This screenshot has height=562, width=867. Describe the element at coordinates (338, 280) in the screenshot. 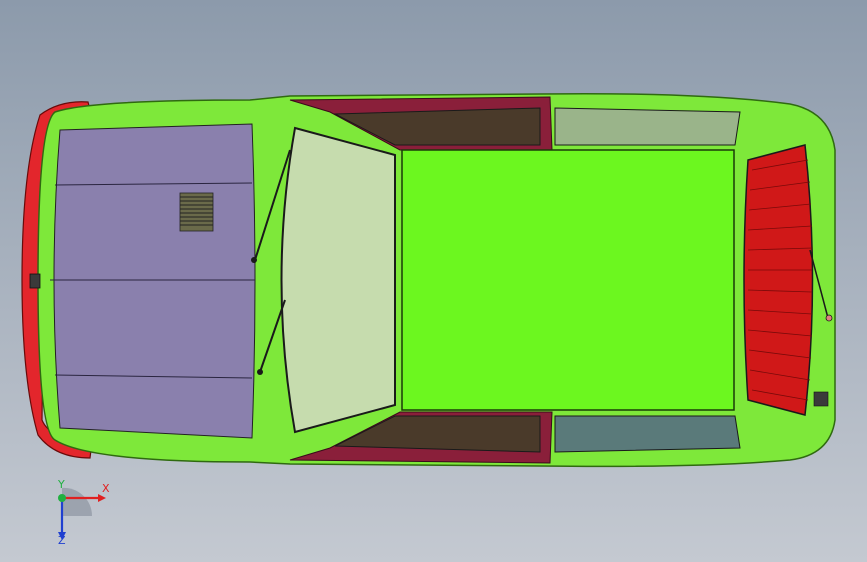

I see `windshield` at that location.